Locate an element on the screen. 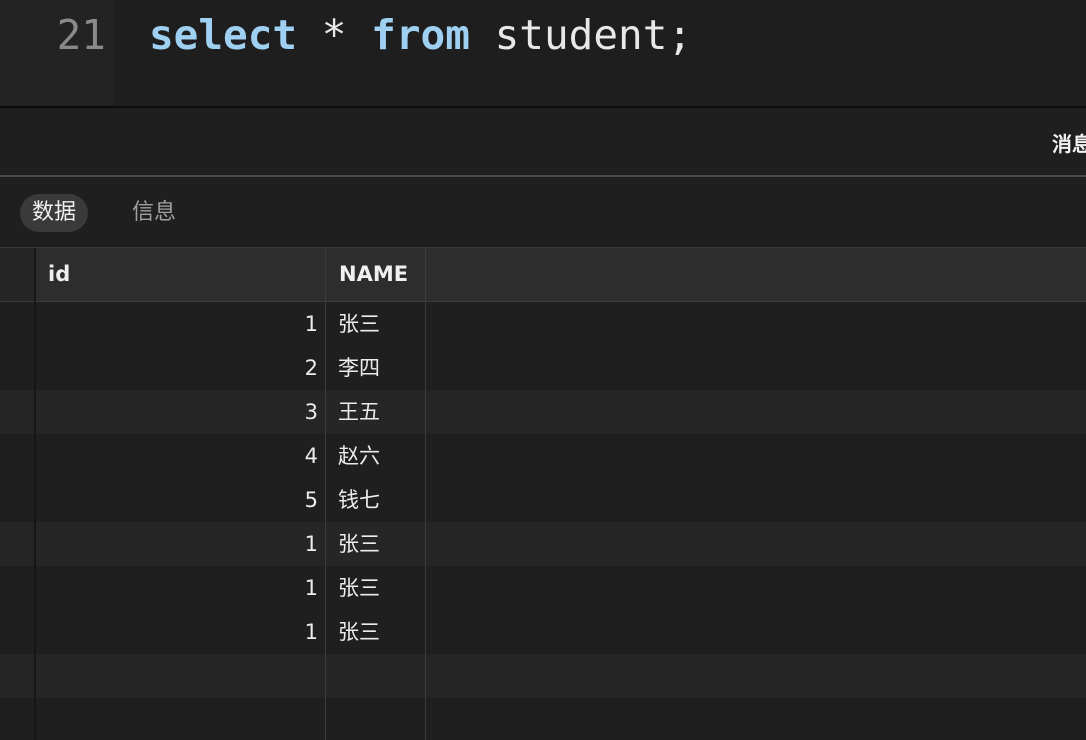 Image resolution: width=1086 pixels, height=740 pixels. column-header-name: NAME is located at coordinates (373, 274).